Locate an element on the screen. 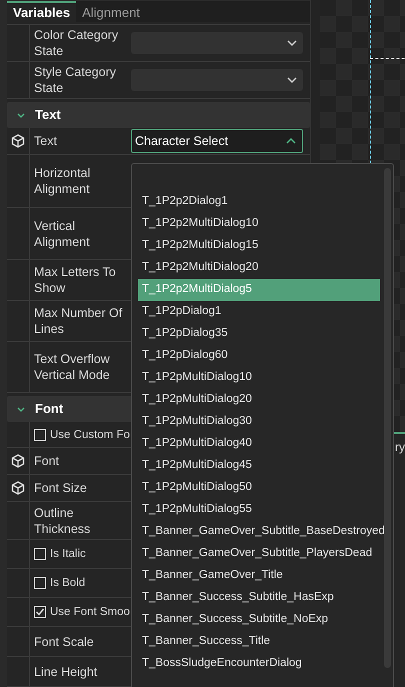 The image size is (405, 687). list-item: T_Banner_Success_Title is located at coordinates (259, 642).